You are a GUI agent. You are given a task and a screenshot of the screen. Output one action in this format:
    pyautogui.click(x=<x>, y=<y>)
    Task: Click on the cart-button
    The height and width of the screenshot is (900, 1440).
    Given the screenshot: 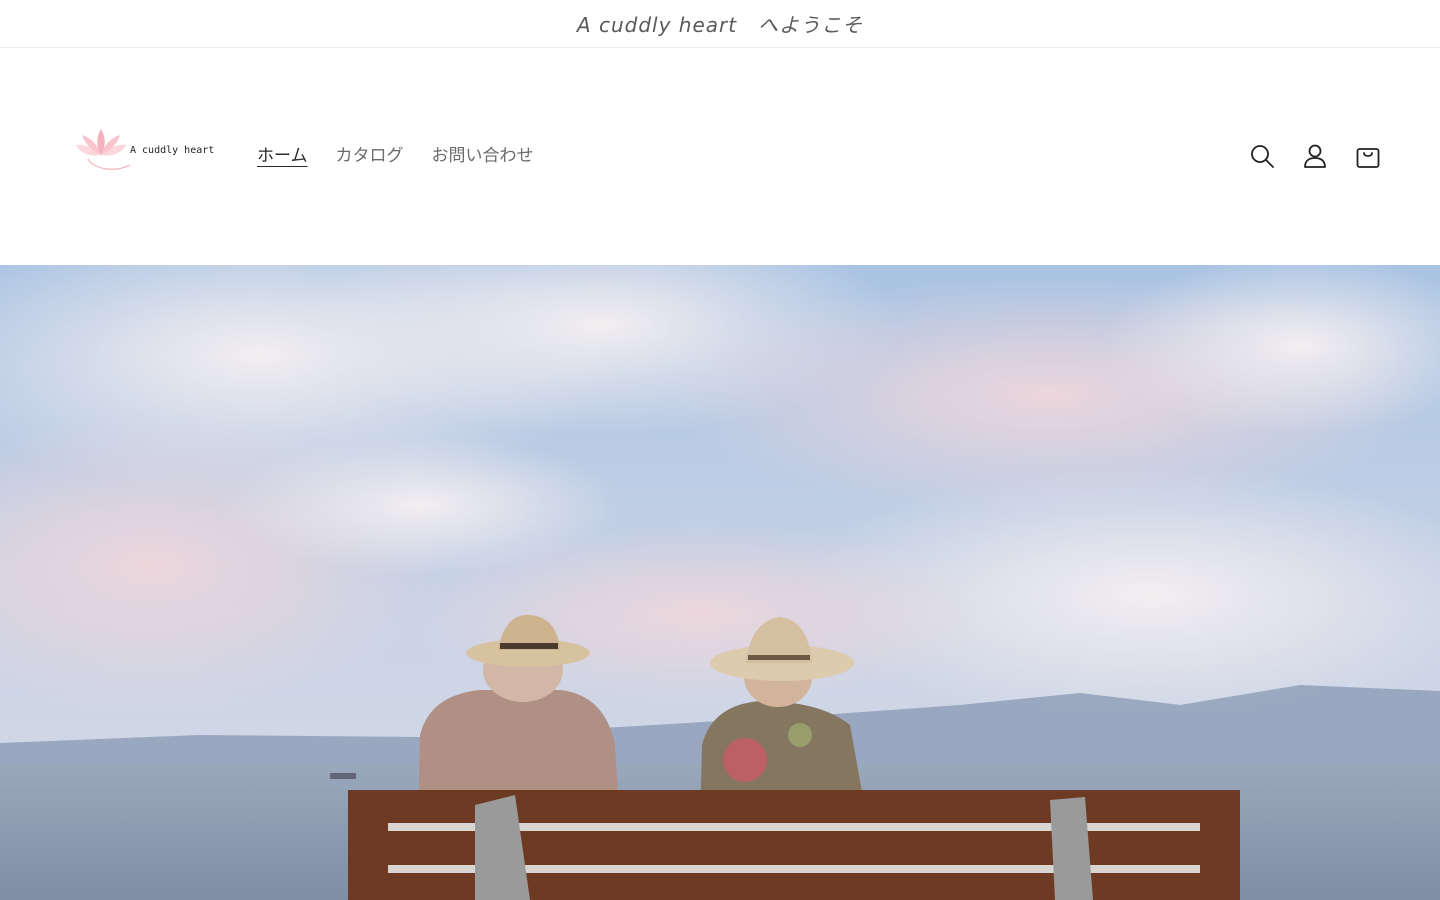 What is the action you would take?
    pyautogui.click(x=1368, y=156)
    